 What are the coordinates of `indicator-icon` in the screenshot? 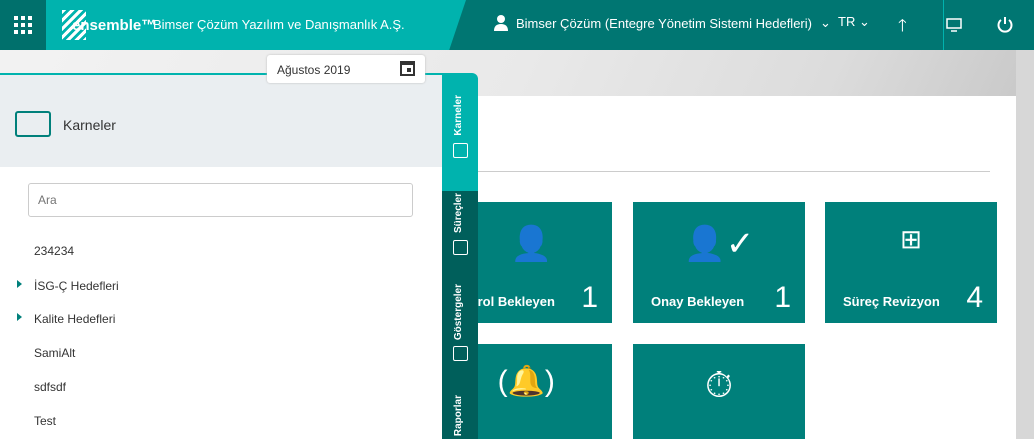 It's located at (460, 353).